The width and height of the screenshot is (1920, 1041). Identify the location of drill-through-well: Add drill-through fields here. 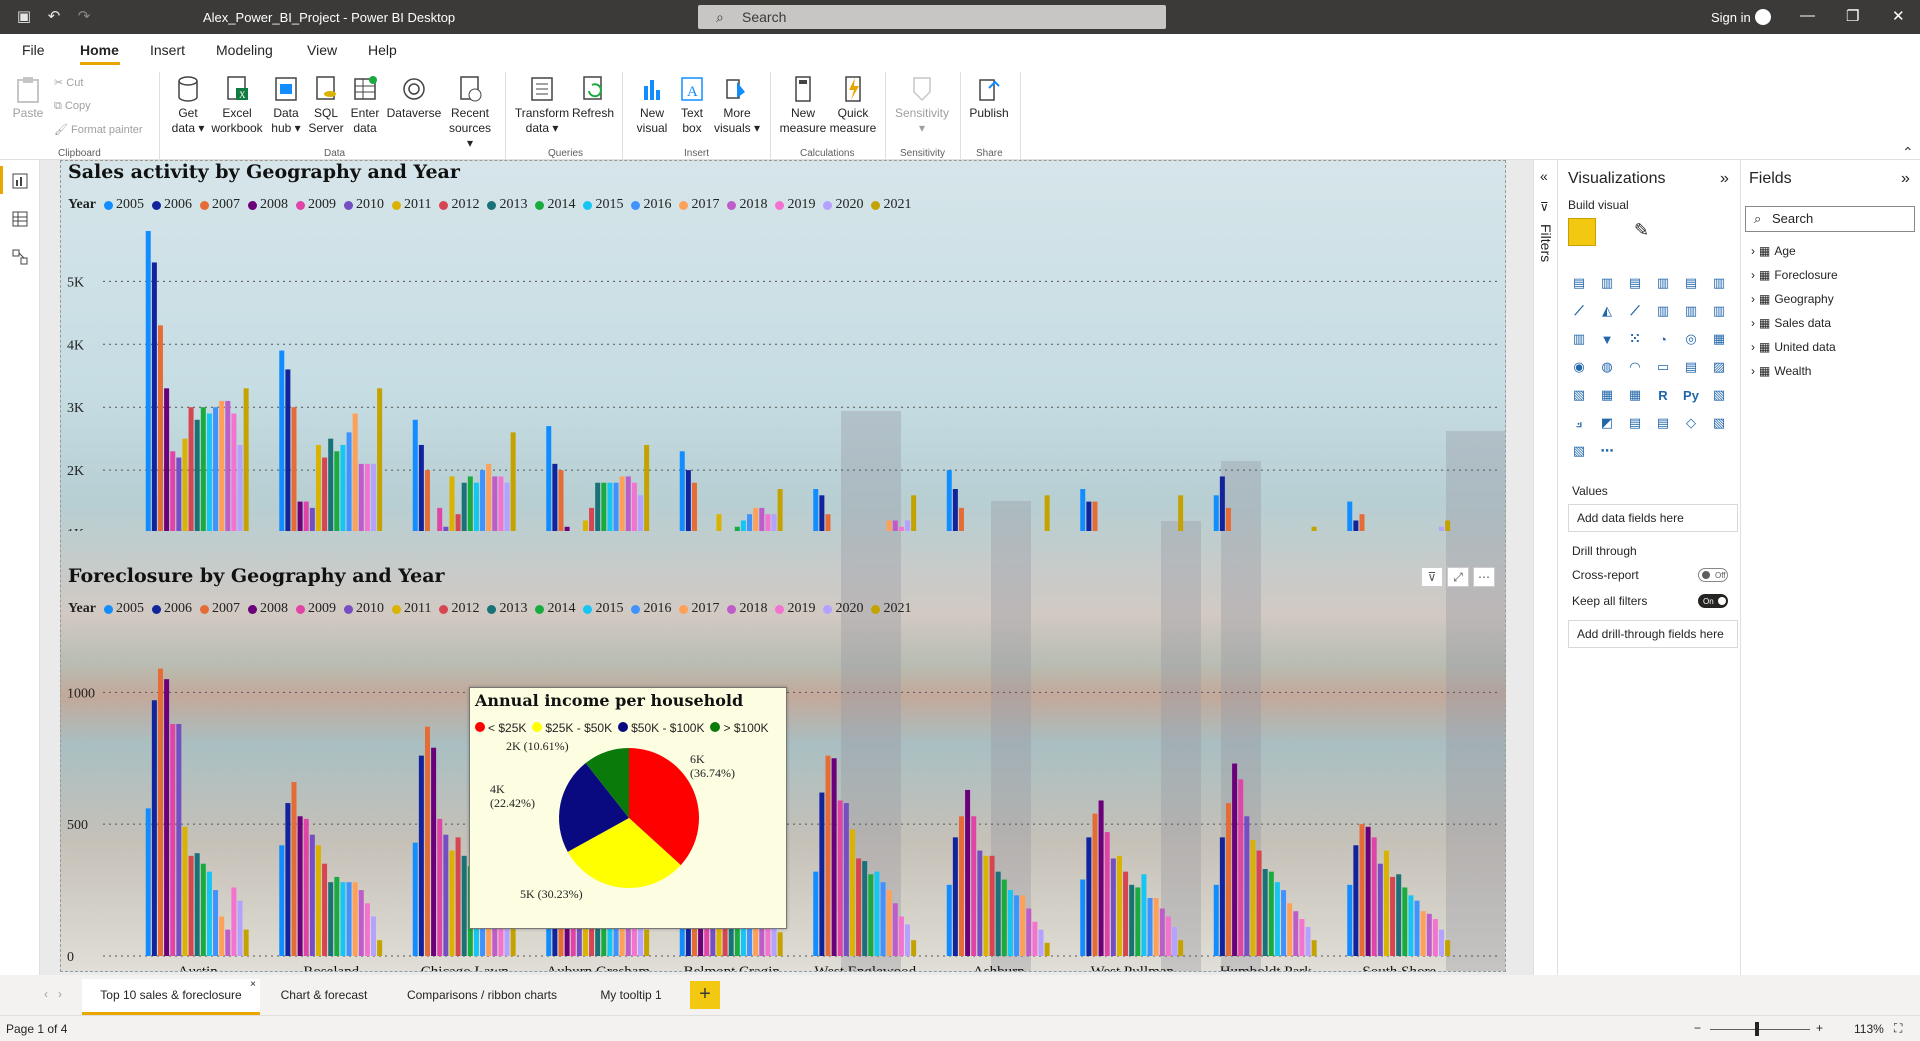
(1653, 634).